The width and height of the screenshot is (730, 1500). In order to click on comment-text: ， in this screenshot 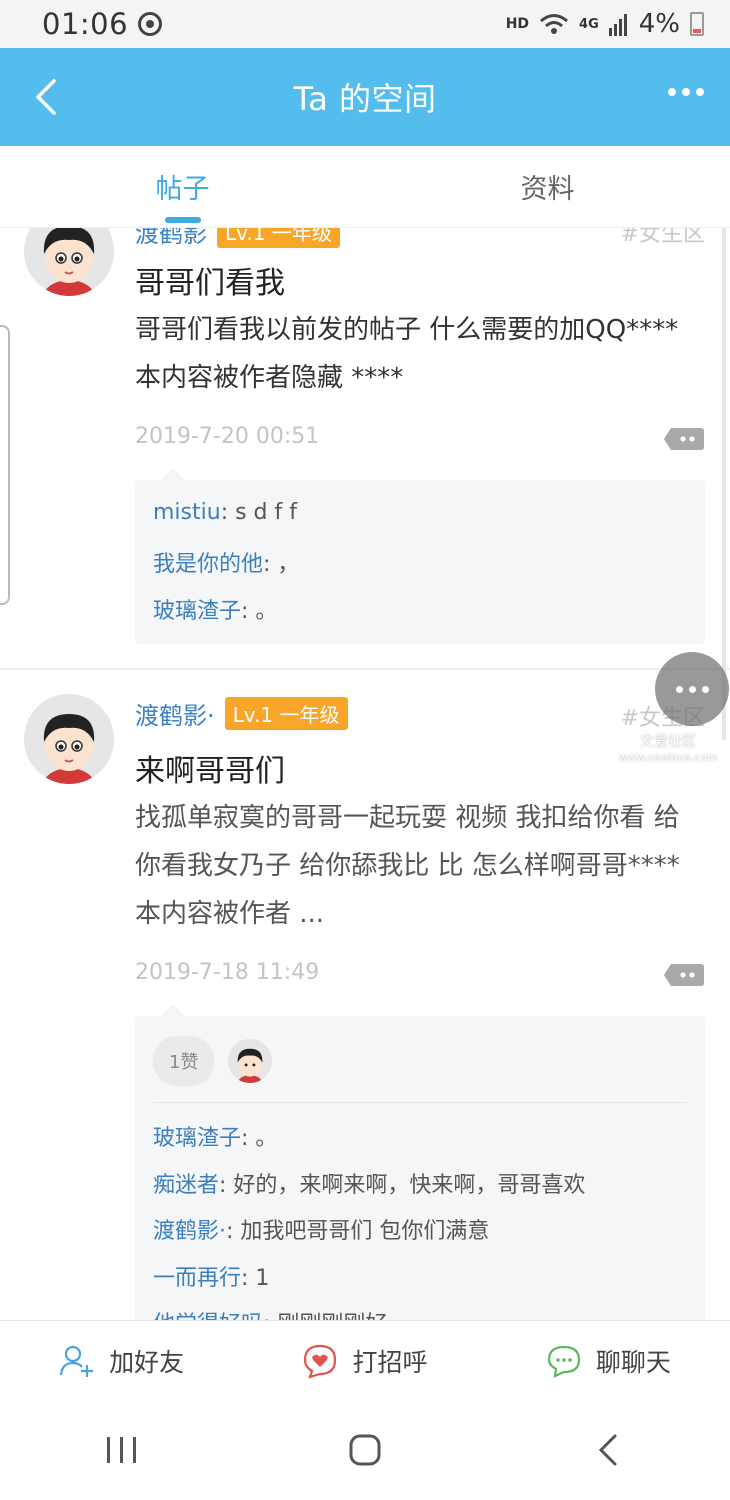, I will do `click(288, 564)`.